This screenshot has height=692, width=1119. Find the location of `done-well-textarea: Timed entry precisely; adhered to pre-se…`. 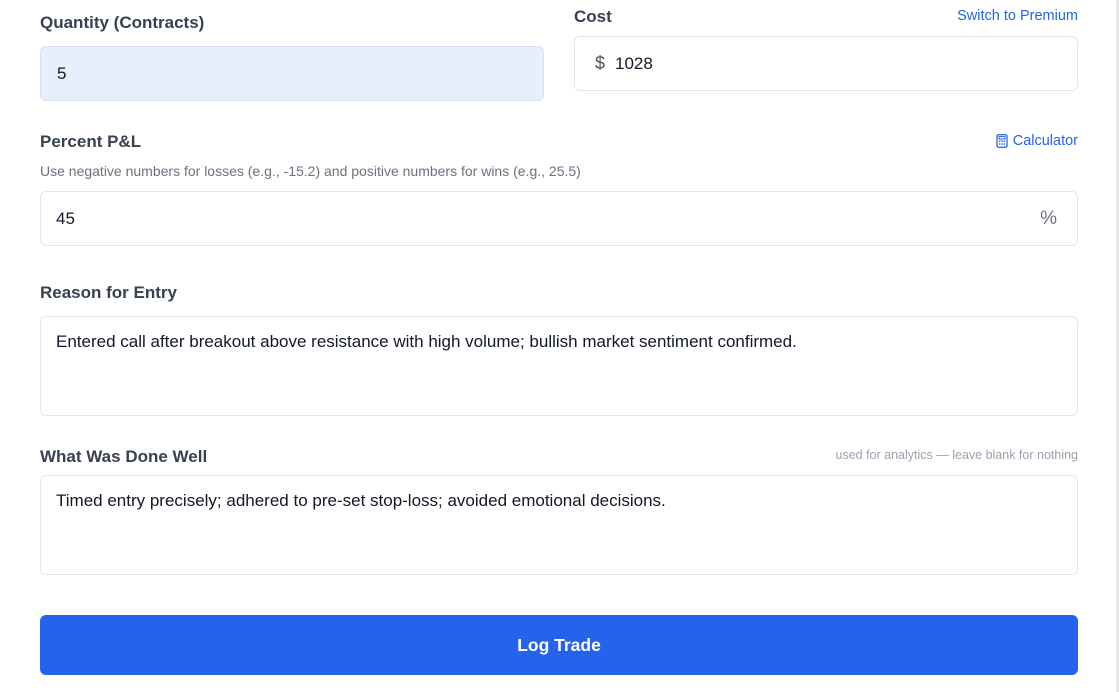

done-well-textarea: Timed entry precisely; adhered to pre-se… is located at coordinates (559, 525).